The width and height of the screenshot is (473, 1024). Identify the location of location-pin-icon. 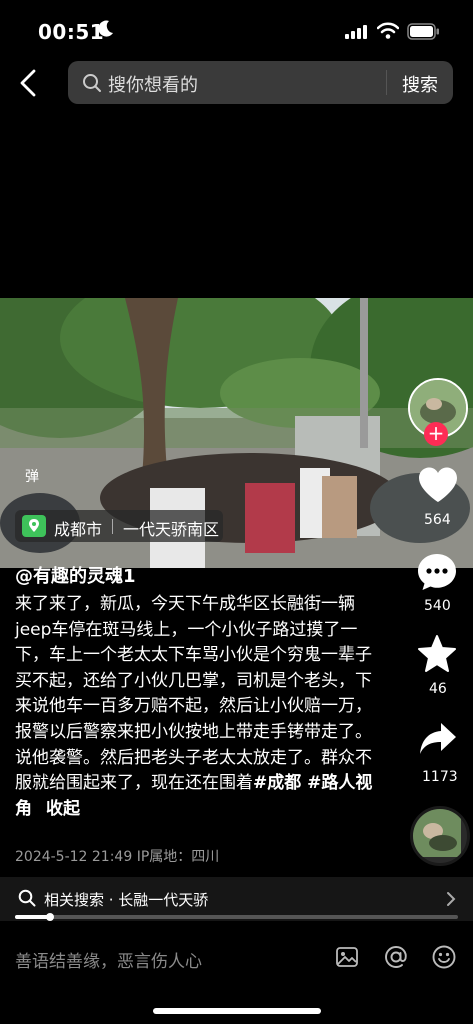
(34, 526).